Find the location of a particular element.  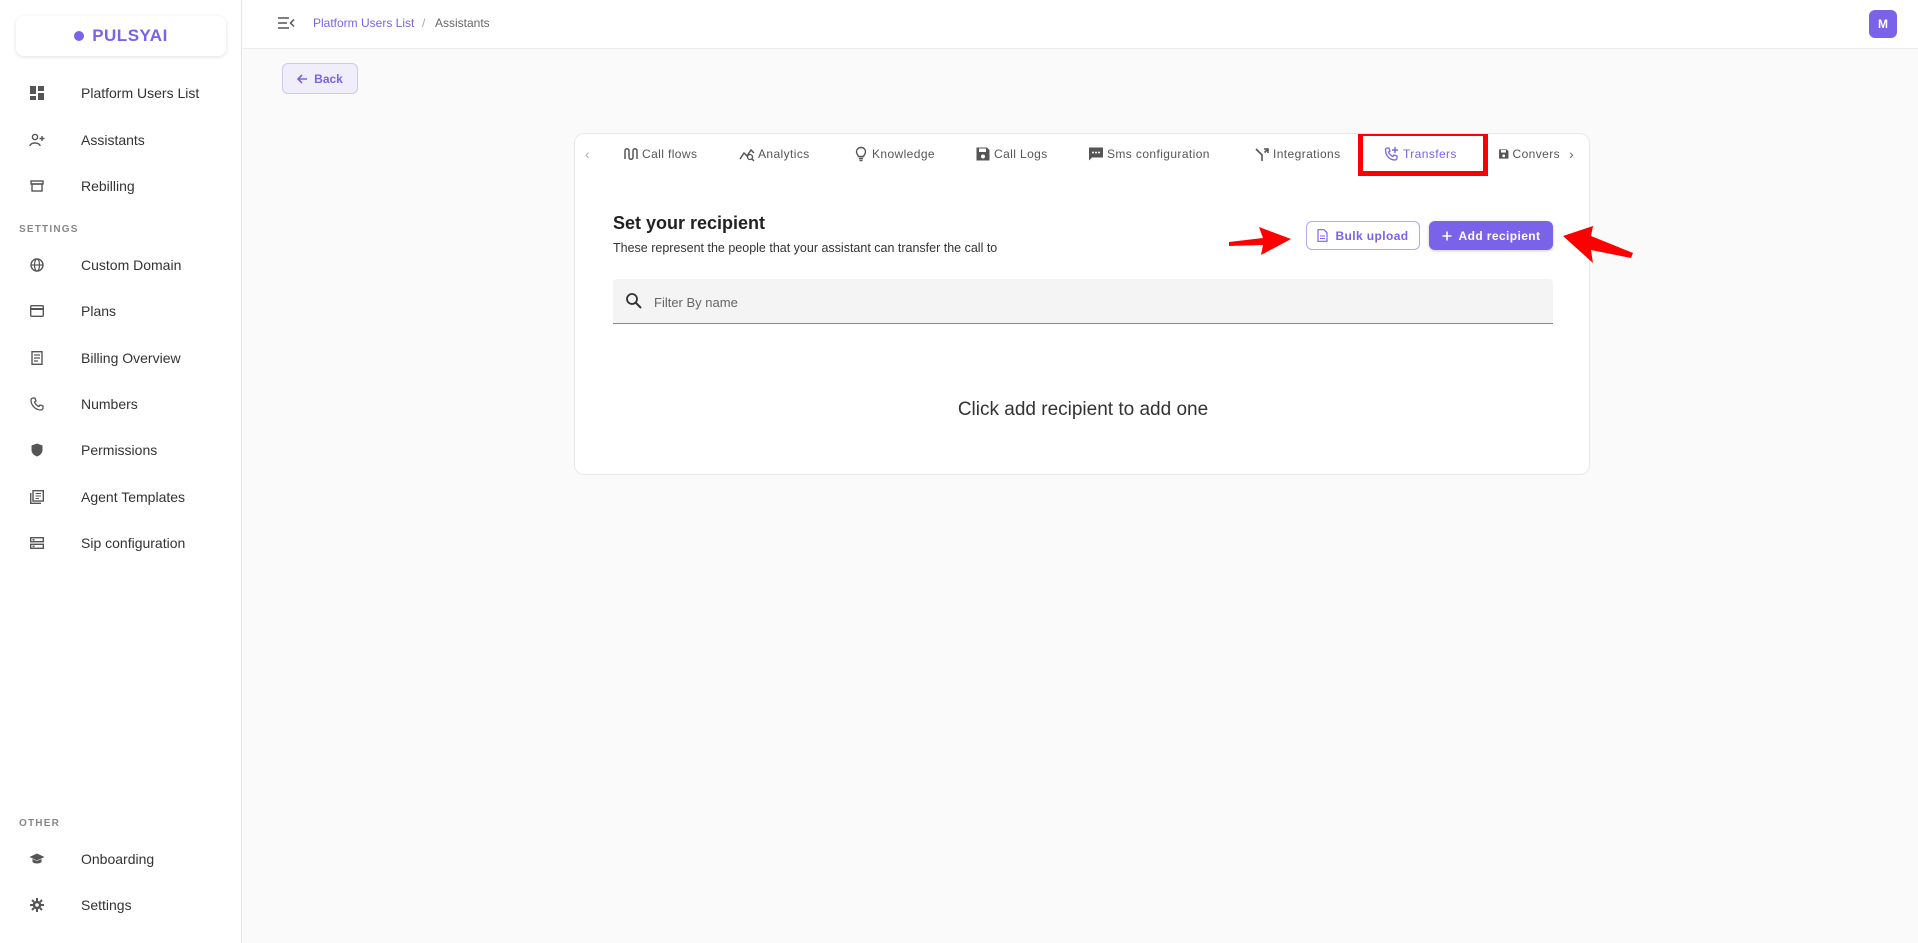

tab-call-flows: Call flows is located at coordinates (660, 154).